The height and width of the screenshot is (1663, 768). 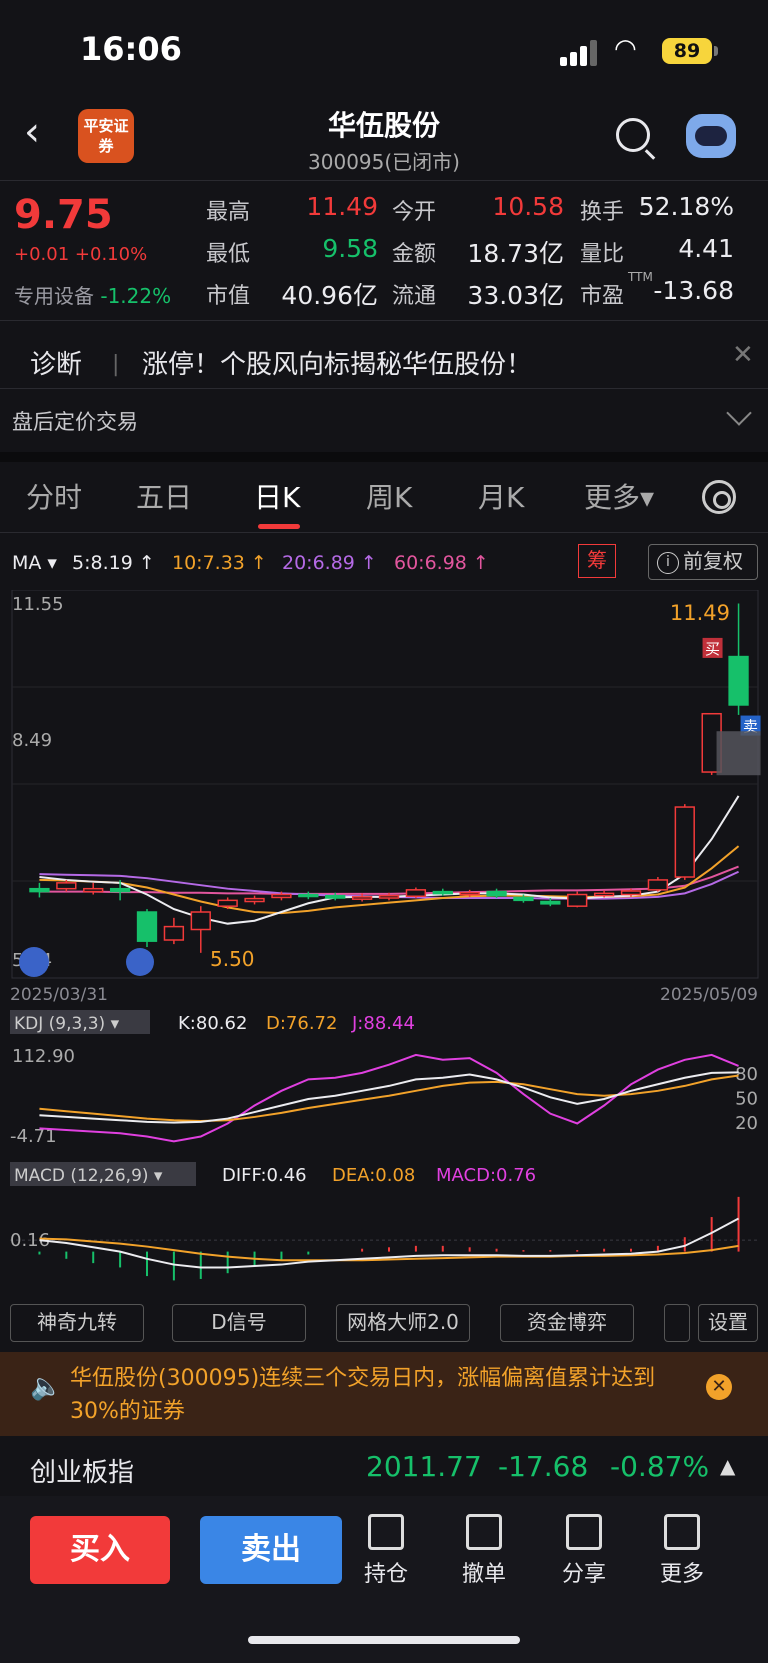 What do you see at coordinates (164, 496) in the screenshot?
I see `tab-item: 五日` at bounding box center [164, 496].